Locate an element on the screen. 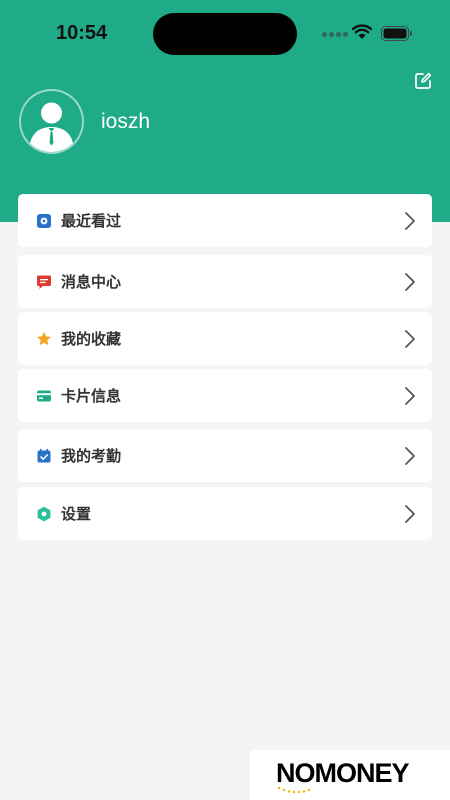 The width and height of the screenshot is (450, 800). menu-item-label: 我的收藏 is located at coordinates (91, 339).